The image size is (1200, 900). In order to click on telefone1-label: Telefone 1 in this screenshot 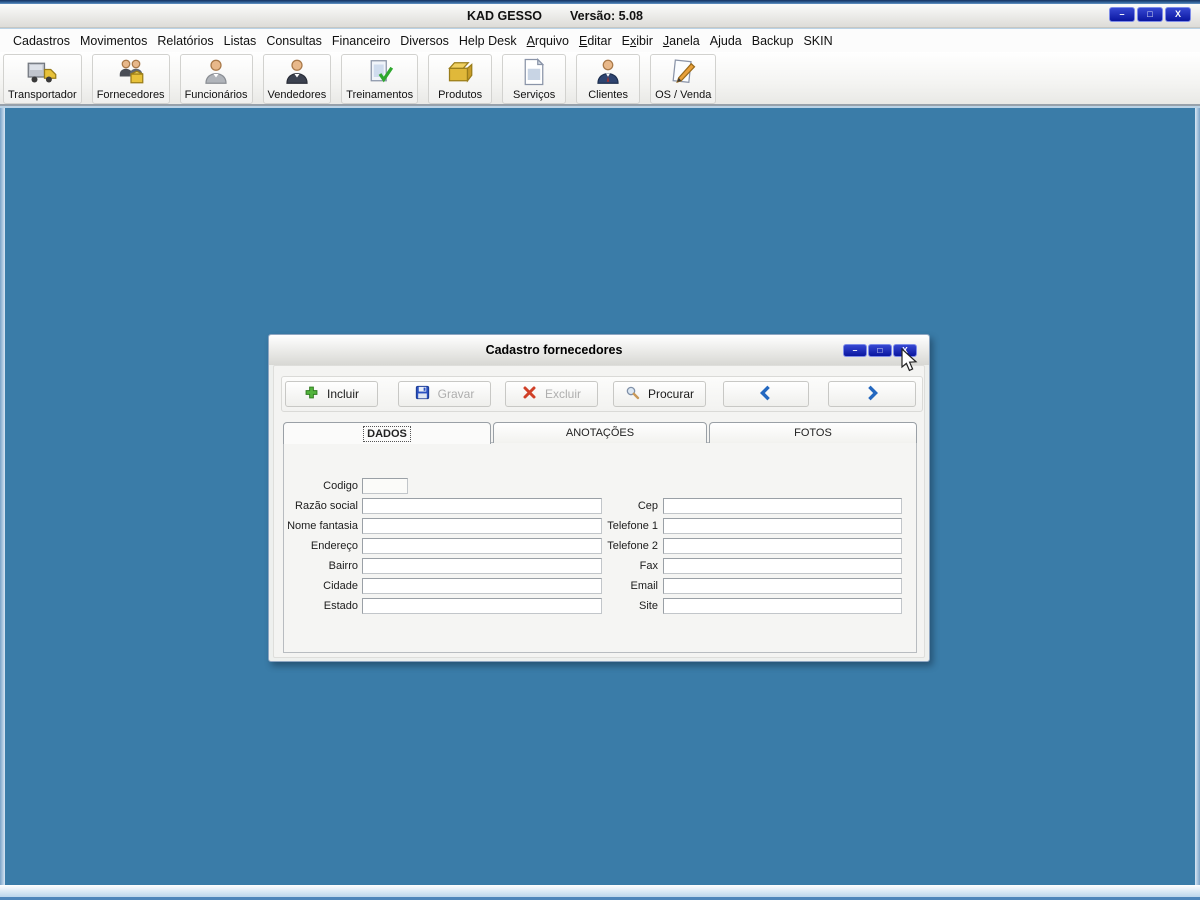, I will do `click(632, 526)`.